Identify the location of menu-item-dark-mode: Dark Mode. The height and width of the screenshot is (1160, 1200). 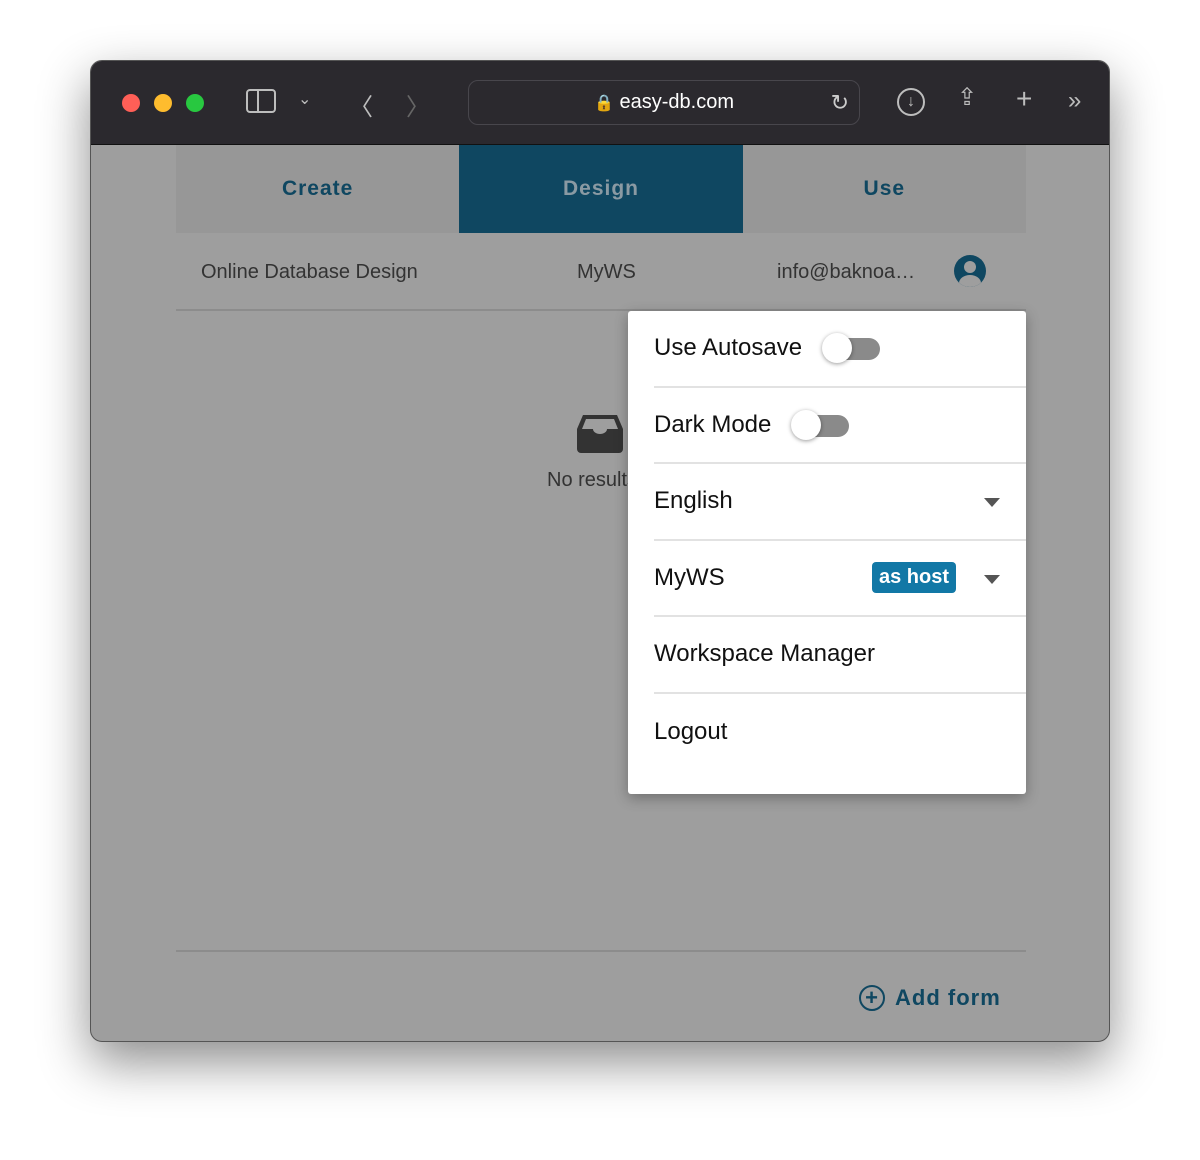
(840, 426).